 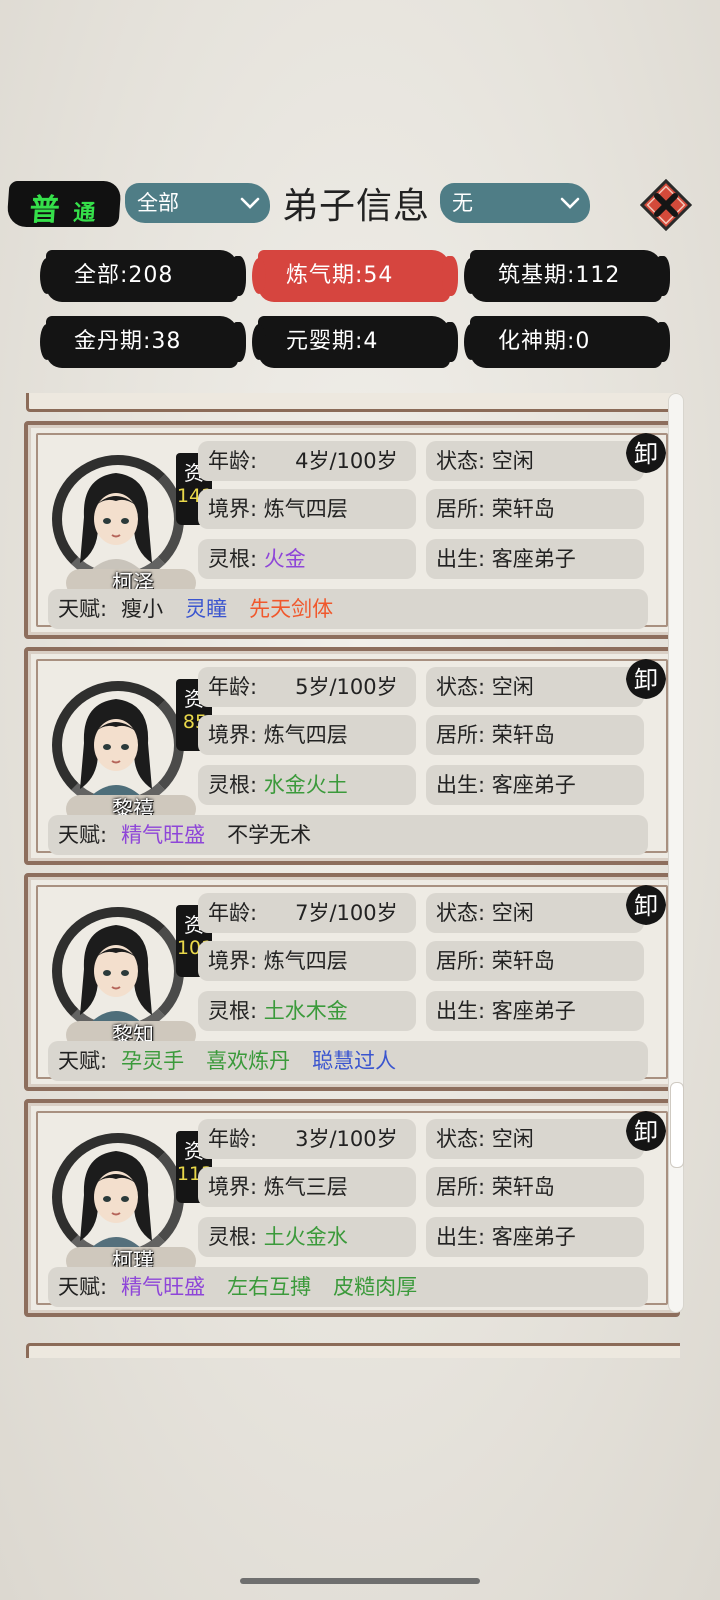 What do you see at coordinates (284, 559) in the screenshot?
I see `spirit-root-value: 火金` at bounding box center [284, 559].